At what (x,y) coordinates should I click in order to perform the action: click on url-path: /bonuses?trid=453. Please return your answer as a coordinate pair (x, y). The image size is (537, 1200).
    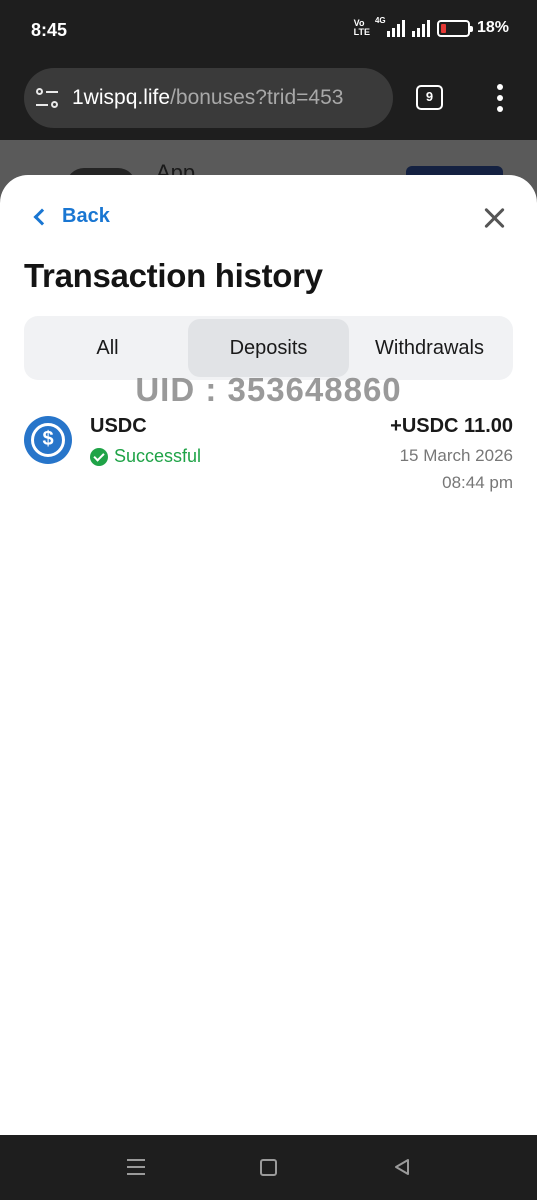
    Looking at the image, I should click on (257, 97).